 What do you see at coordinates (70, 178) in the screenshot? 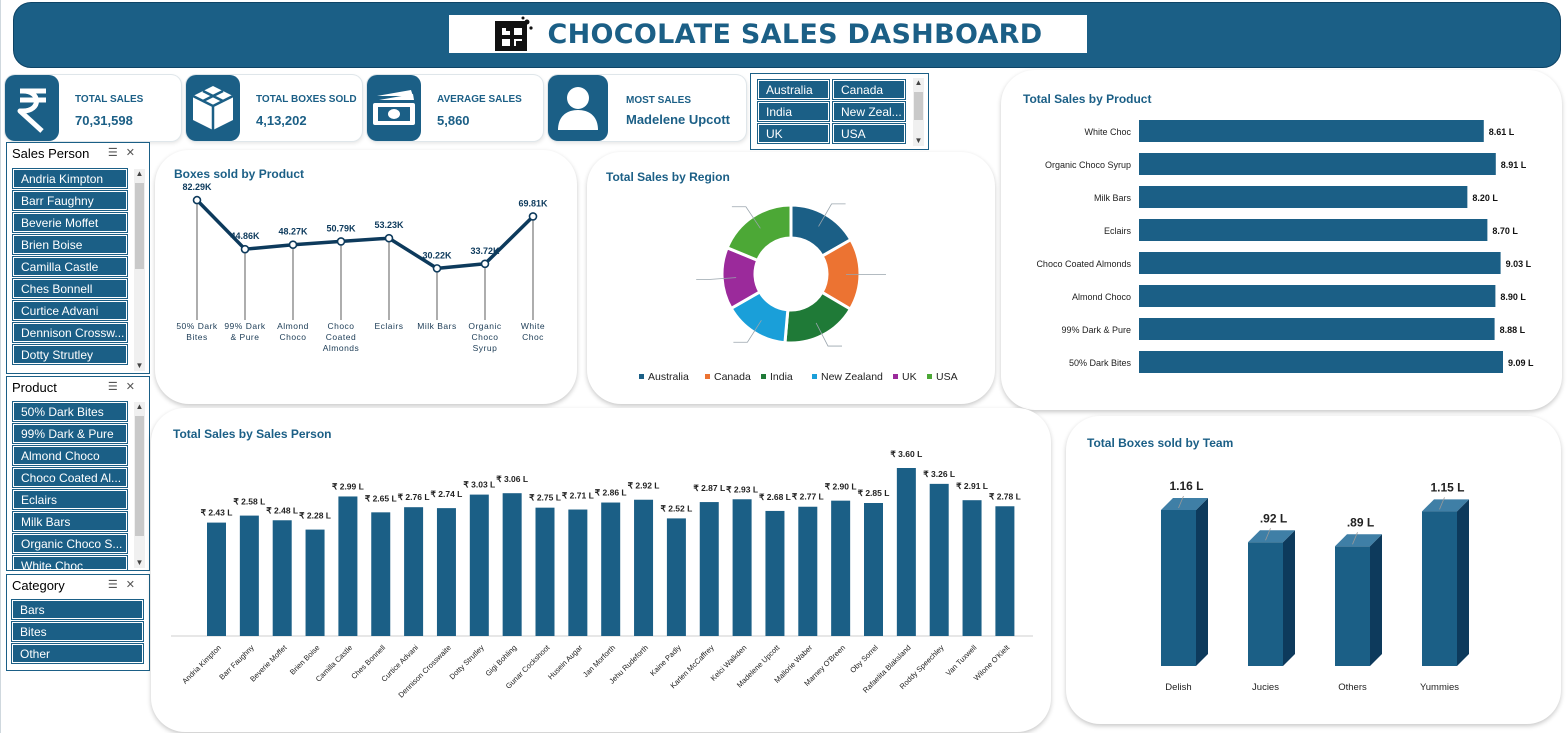
I see `slicer-item-person: Andria Kimpton` at bounding box center [70, 178].